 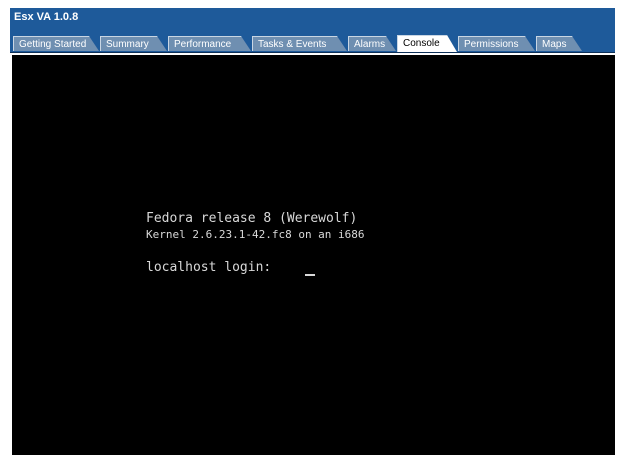 What do you see at coordinates (209, 267) in the screenshot?
I see `login-prompt: localhost login:` at bounding box center [209, 267].